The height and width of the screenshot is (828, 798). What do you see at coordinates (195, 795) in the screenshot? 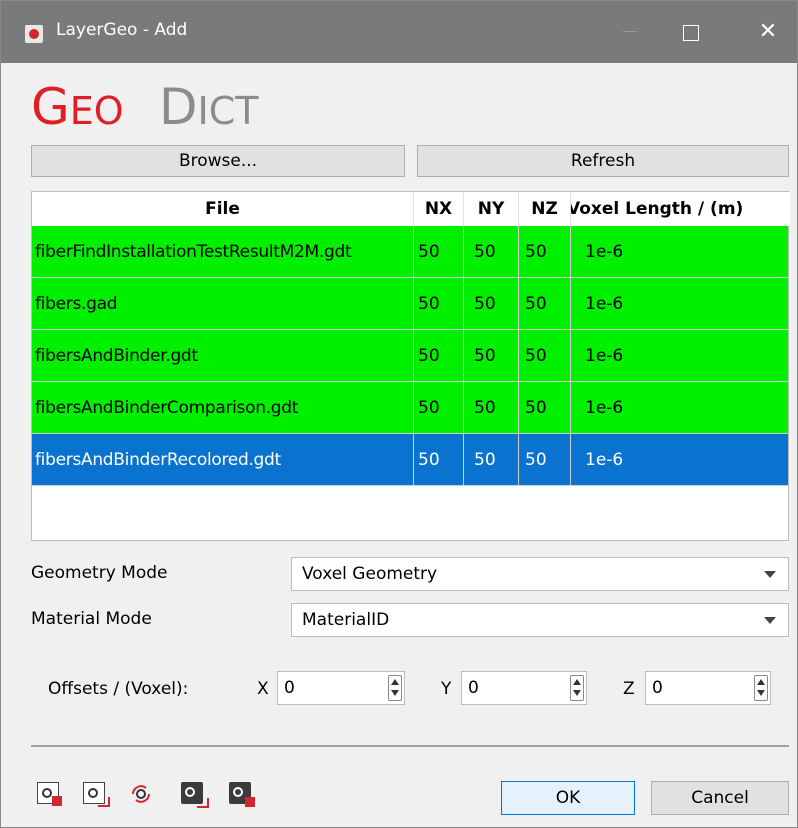
I see `save-geometry-icon` at bounding box center [195, 795].